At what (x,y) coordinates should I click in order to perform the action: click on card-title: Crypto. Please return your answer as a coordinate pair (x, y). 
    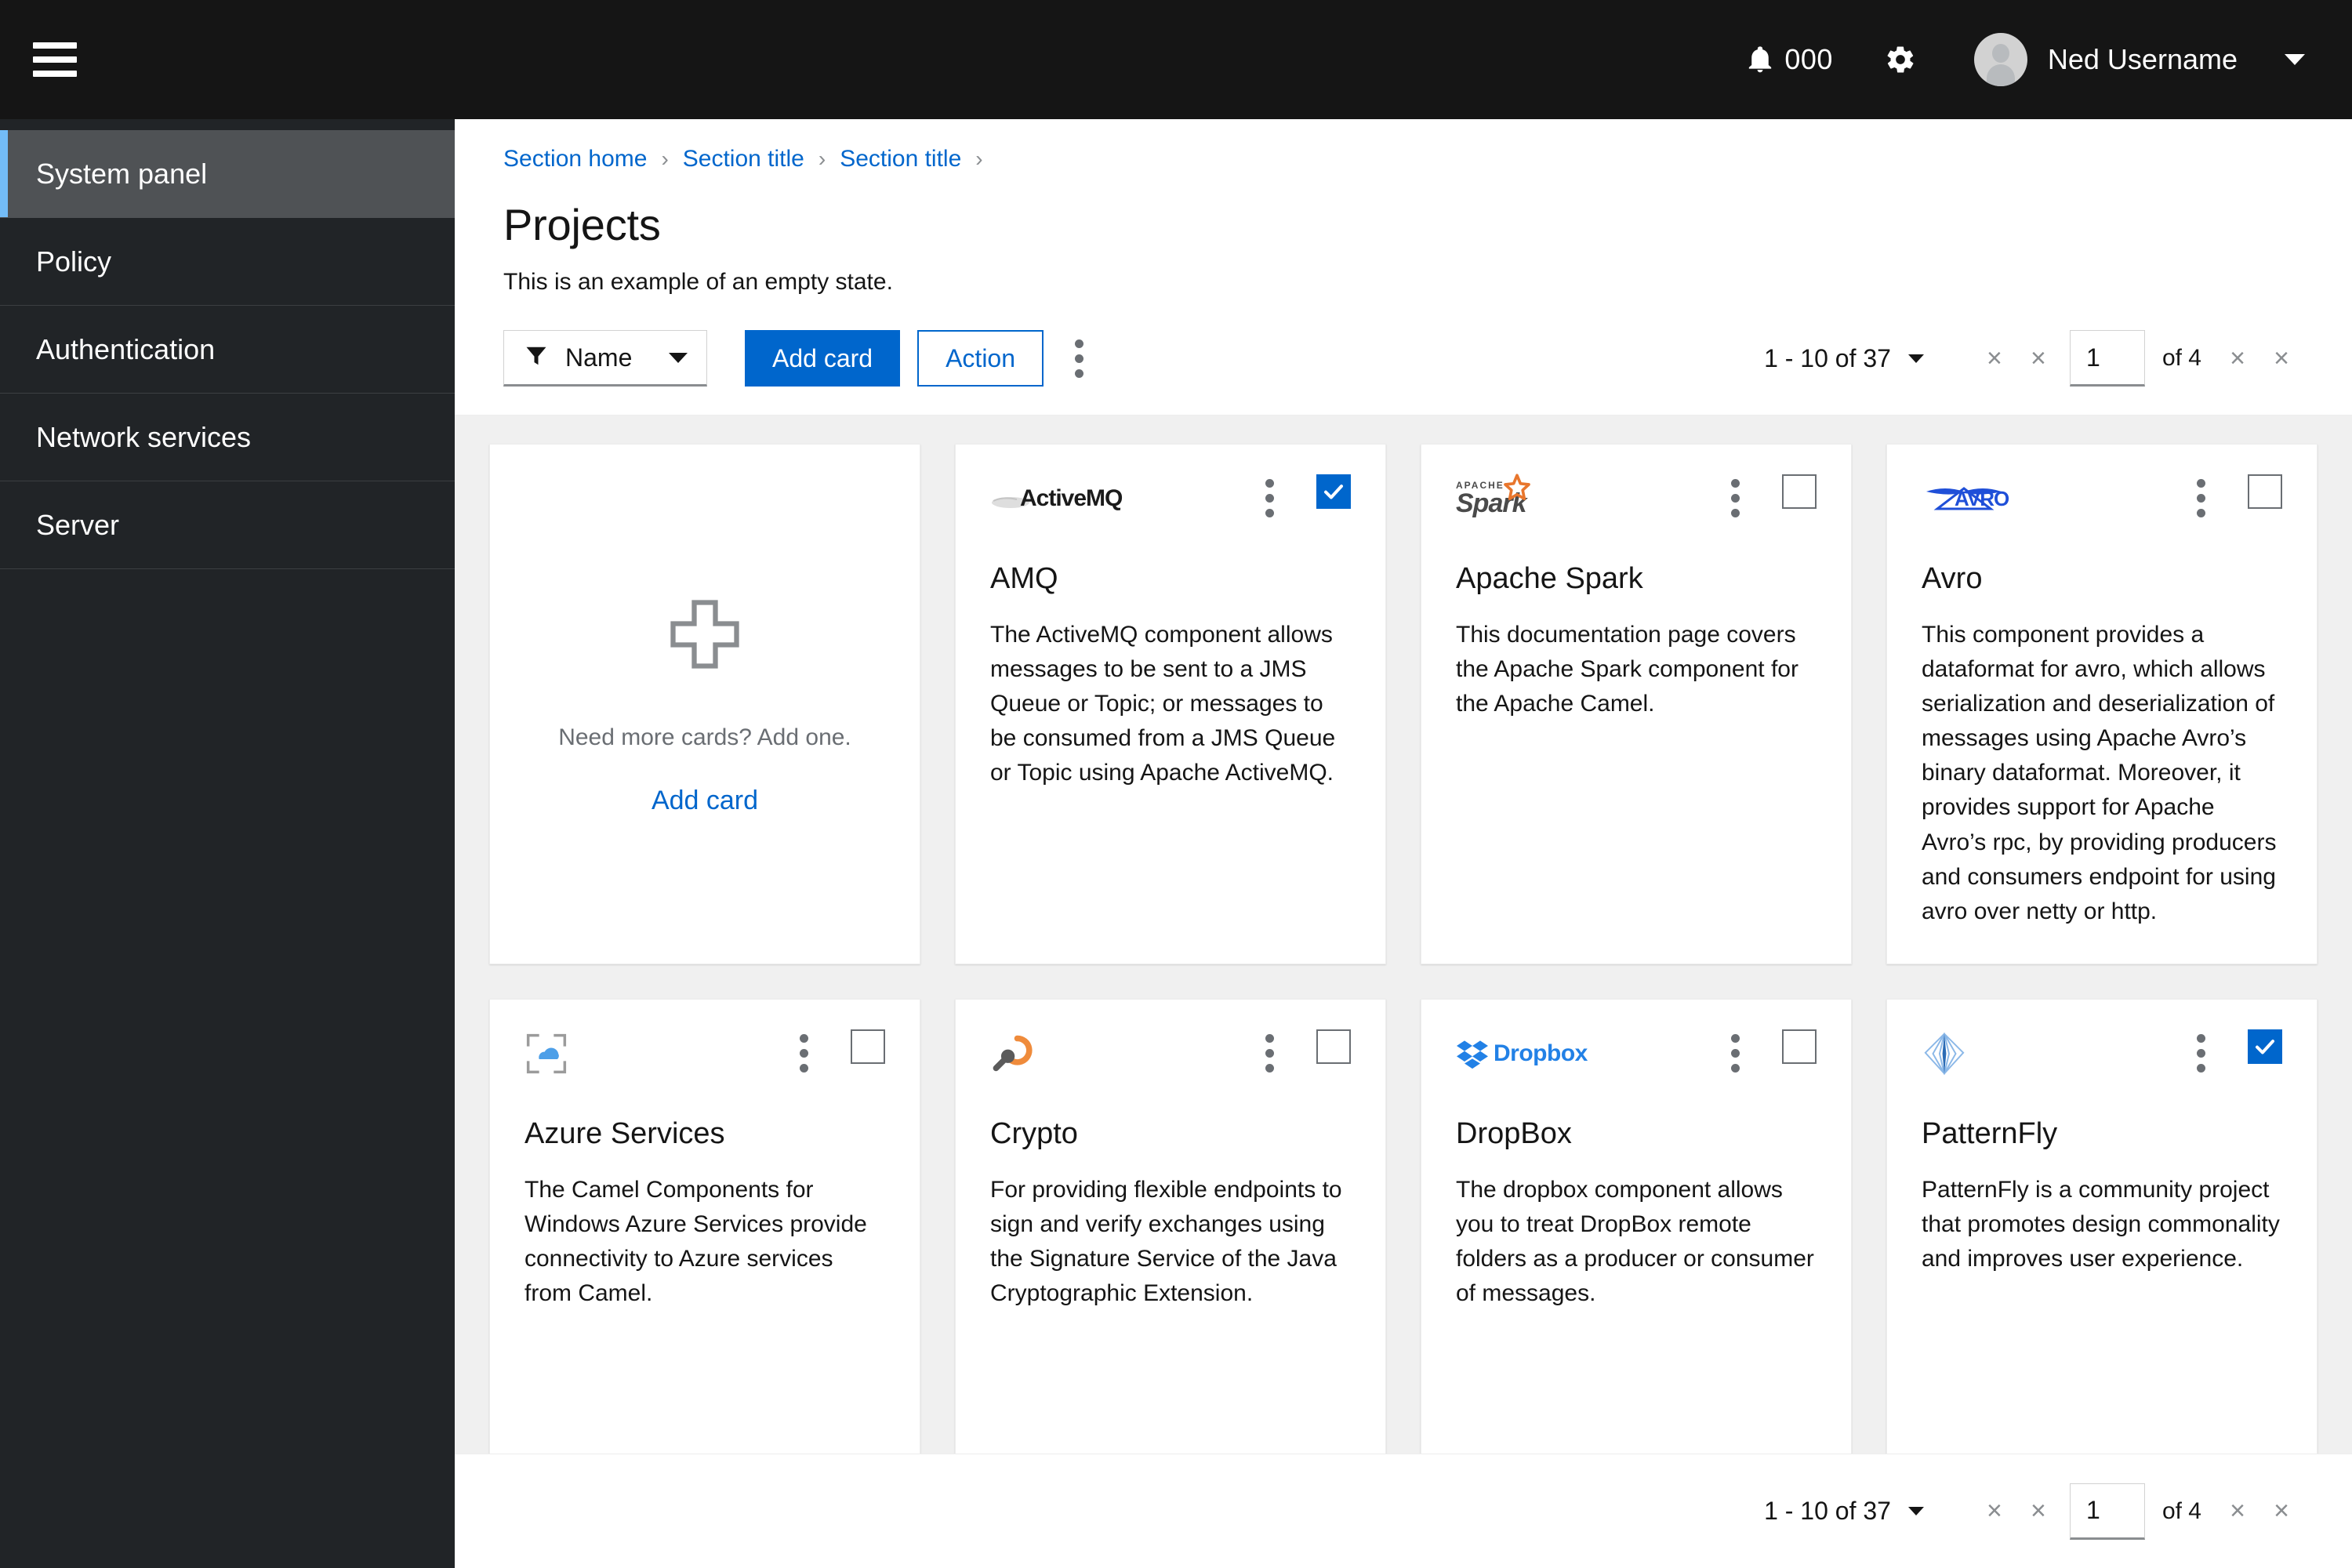
    Looking at the image, I should click on (1034, 1133).